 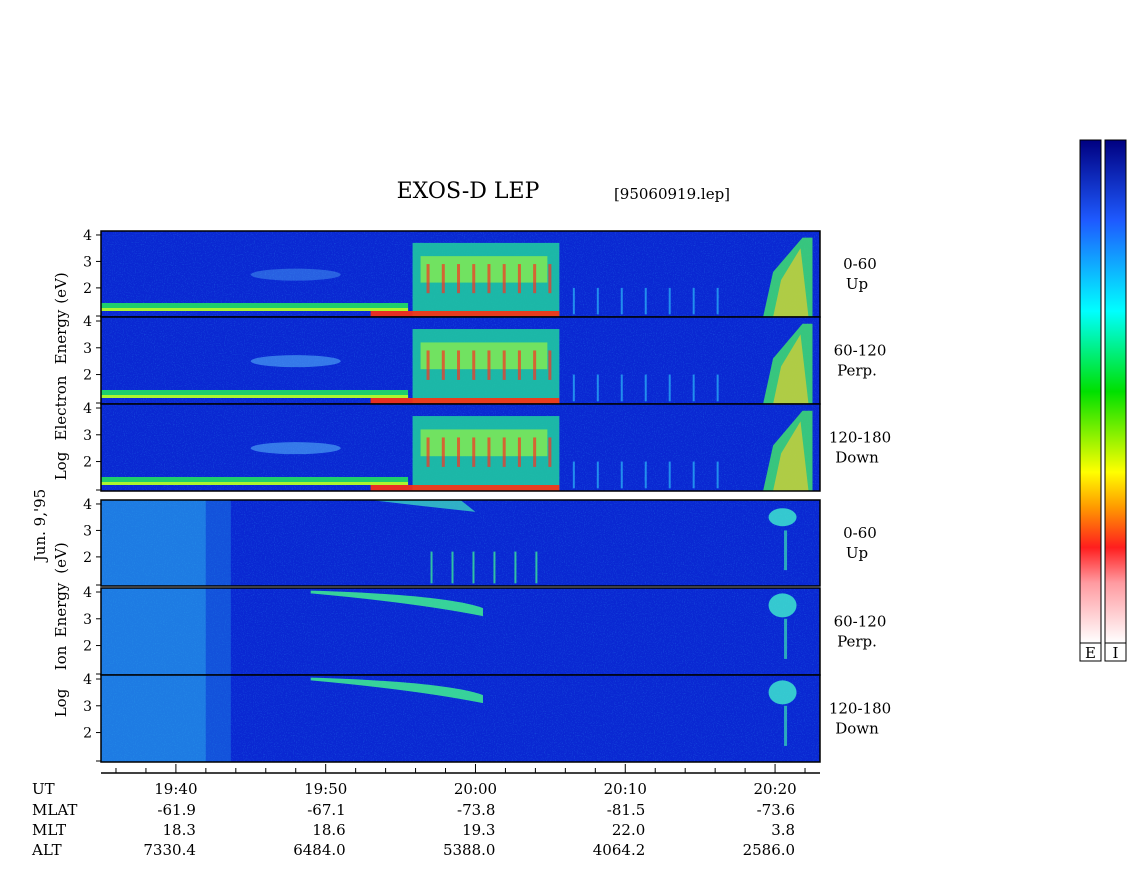 I want to click on ion-late-streak, so click(x=786, y=725).